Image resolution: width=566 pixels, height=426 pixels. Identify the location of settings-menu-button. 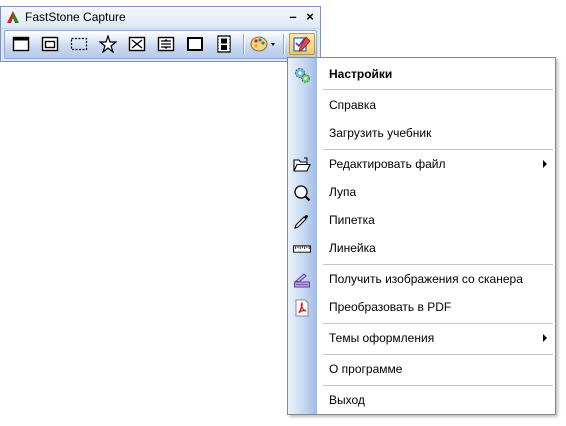
(302, 44).